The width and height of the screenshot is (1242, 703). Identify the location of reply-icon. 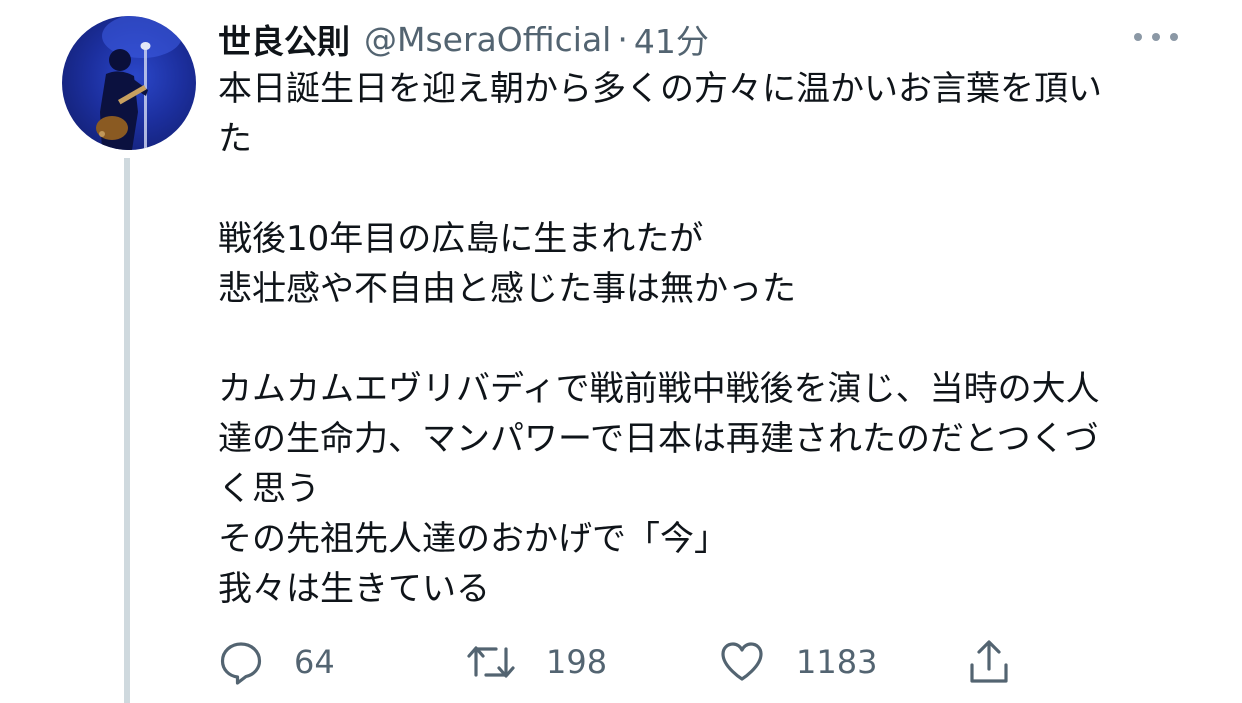
(241, 663).